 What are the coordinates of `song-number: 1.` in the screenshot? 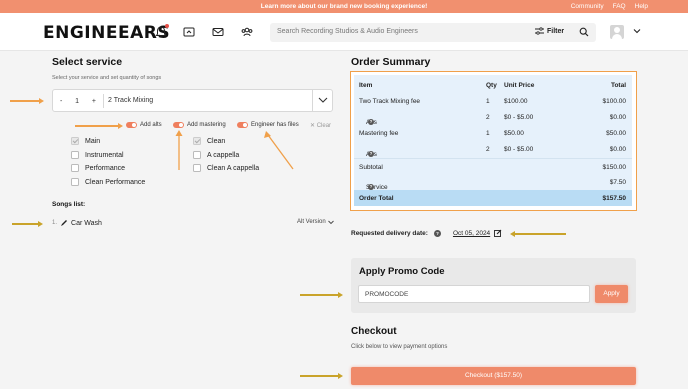 It's located at (55, 223).